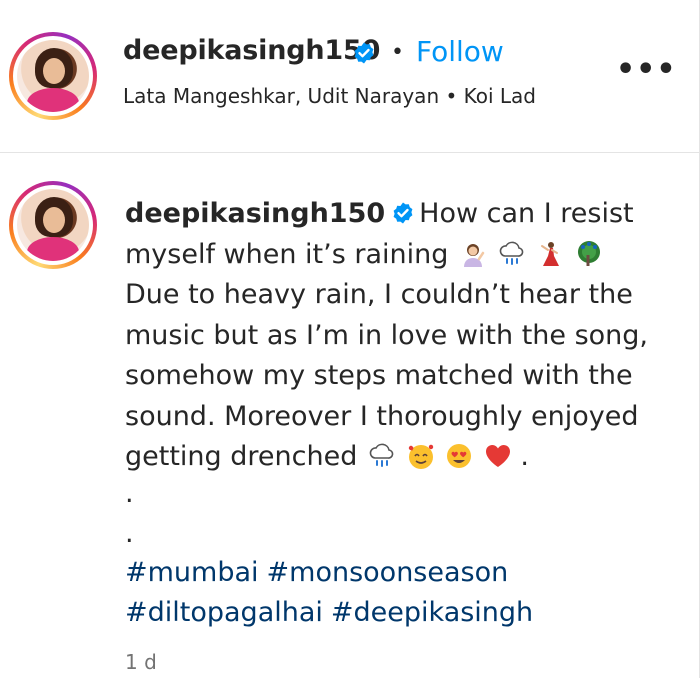 The width and height of the screenshot is (700, 678). I want to click on caption-line: deepikasingh150 How can I resist, so click(405, 214).